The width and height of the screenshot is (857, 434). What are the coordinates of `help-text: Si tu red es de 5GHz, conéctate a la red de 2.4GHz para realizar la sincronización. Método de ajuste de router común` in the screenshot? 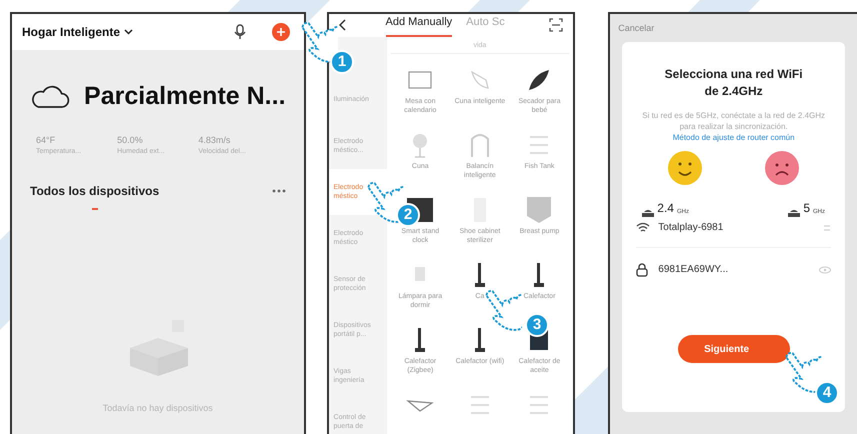 It's located at (733, 126).